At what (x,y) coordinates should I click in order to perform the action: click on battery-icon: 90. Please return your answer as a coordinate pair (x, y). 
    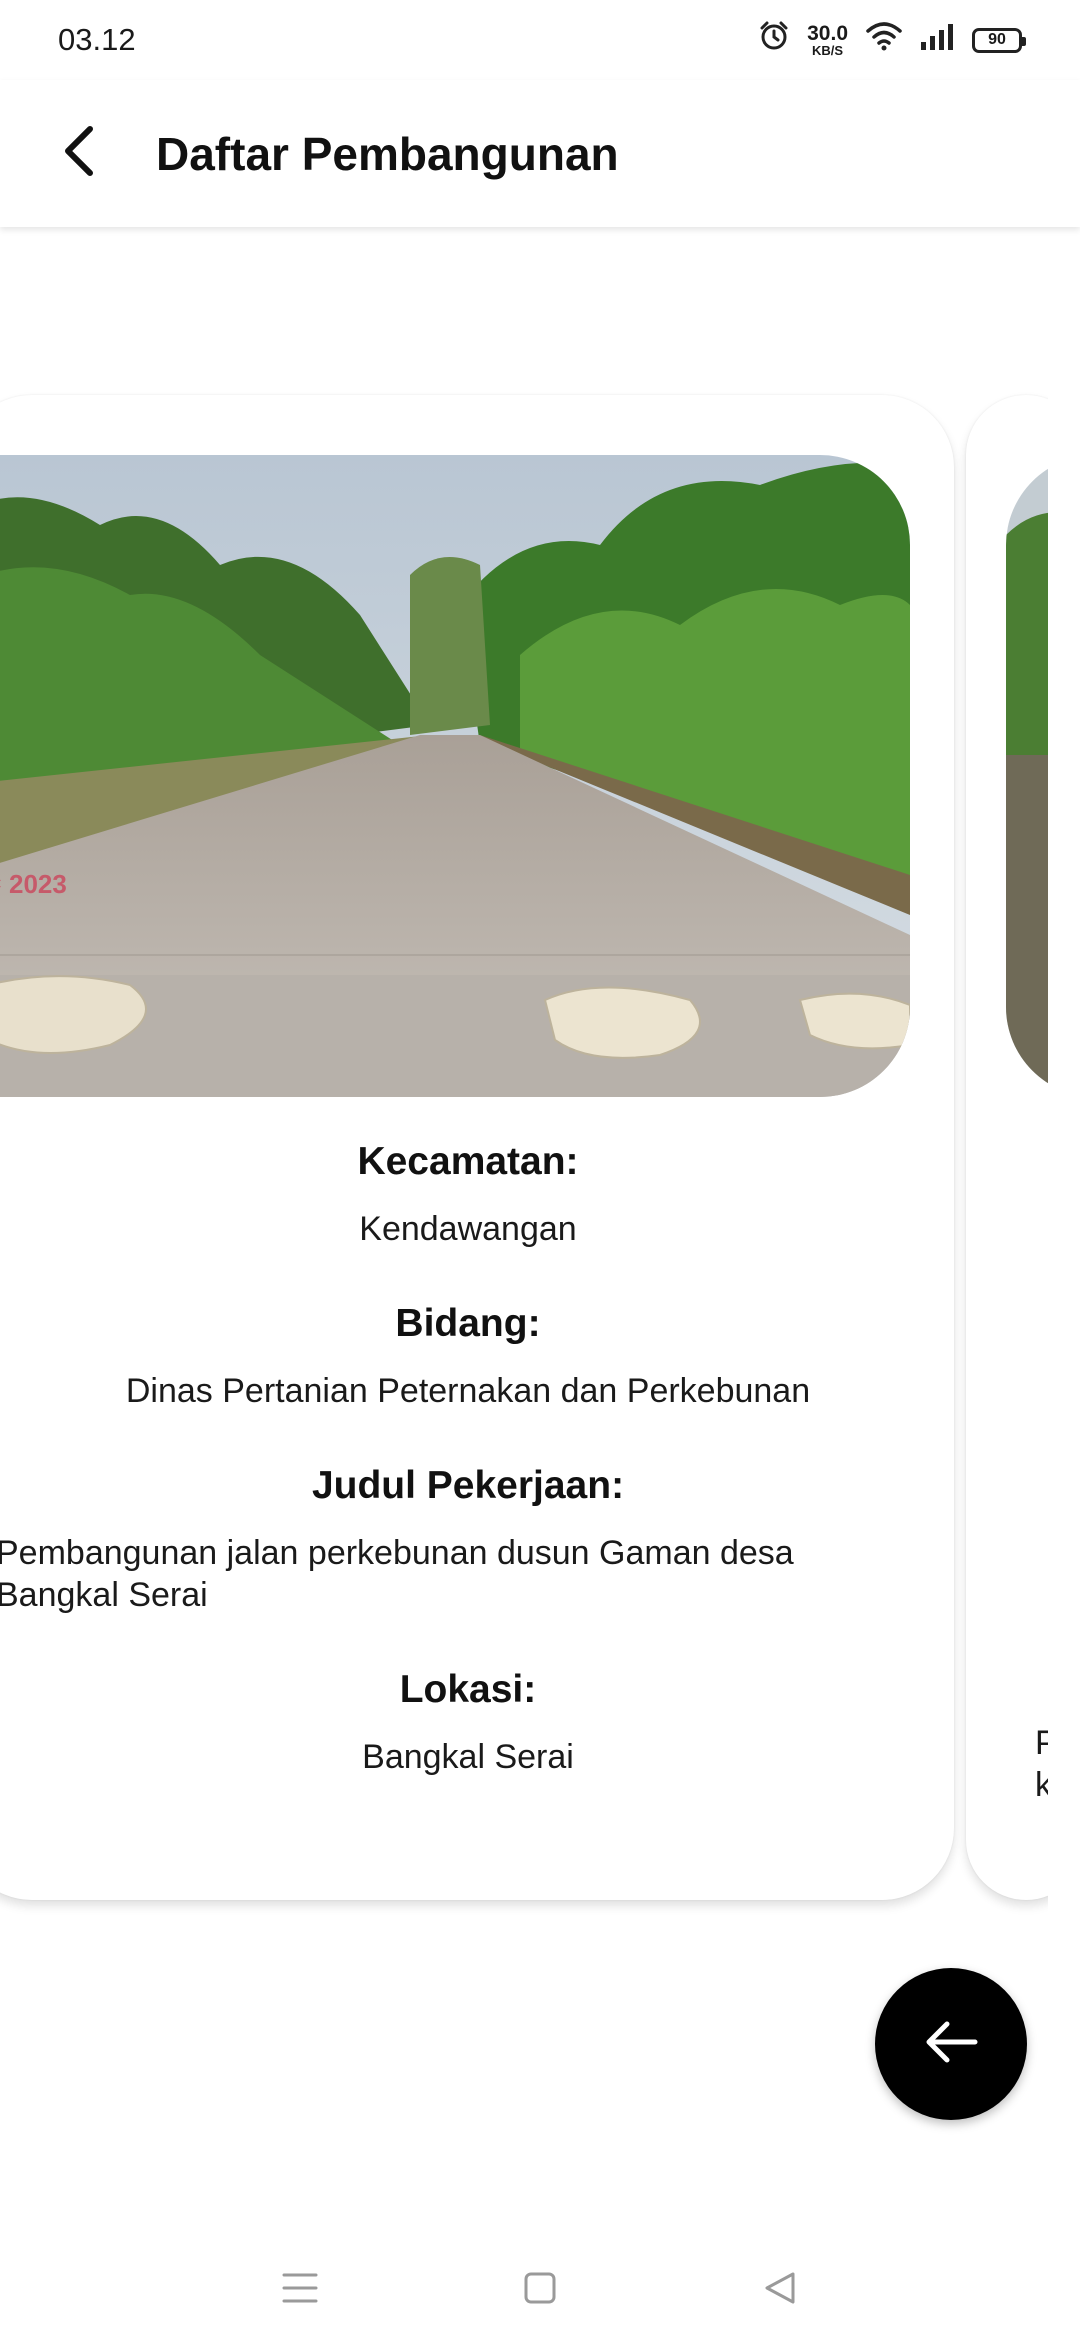
    Looking at the image, I should click on (999, 40).